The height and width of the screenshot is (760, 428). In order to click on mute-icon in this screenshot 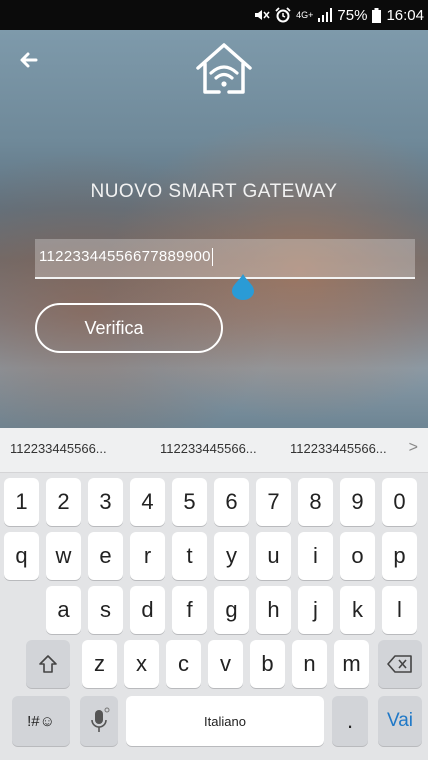, I will do `click(262, 15)`.